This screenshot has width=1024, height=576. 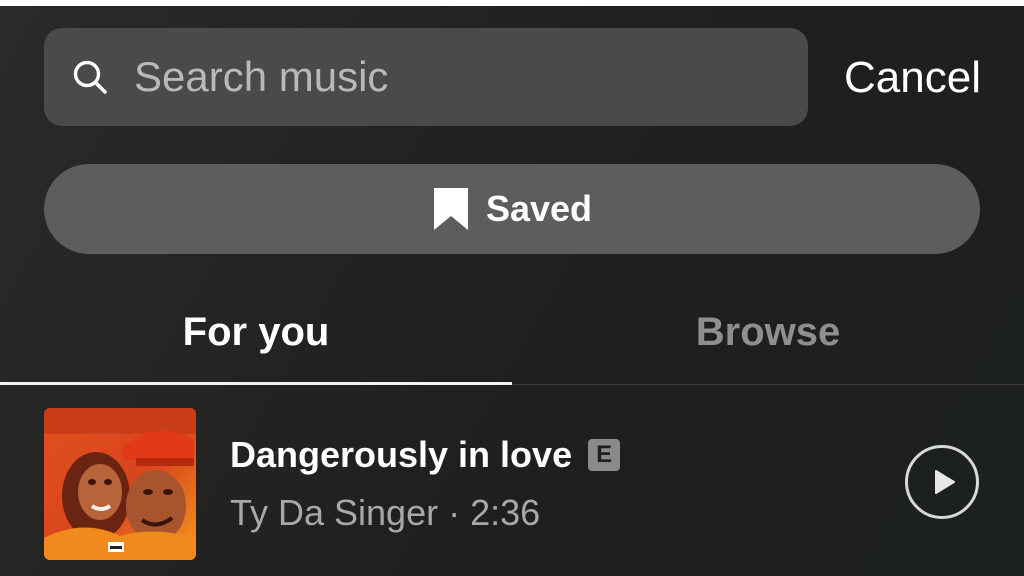 I want to click on explicit-badge: E, so click(x=604, y=455).